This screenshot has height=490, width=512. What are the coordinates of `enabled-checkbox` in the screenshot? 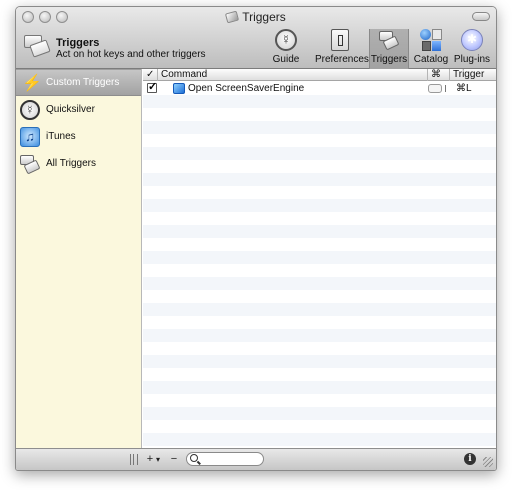 It's located at (152, 87).